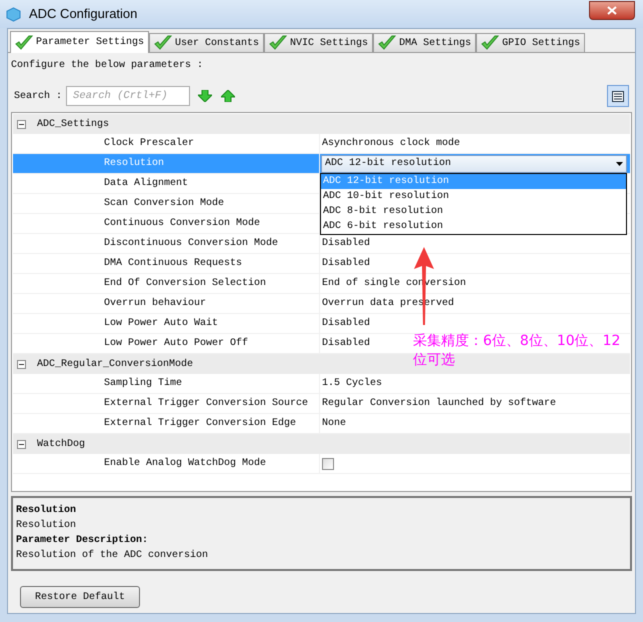 Image resolution: width=643 pixels, height=622 pixels. I want to click on property-name: Low Power Auto Wait, so click(161, 323).